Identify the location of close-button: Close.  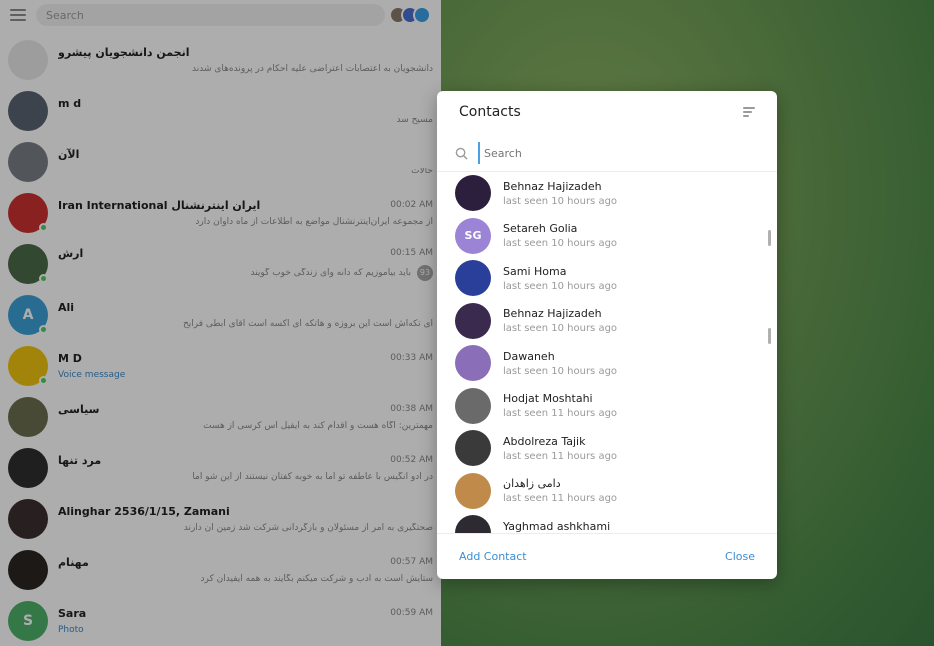
(740, 556).